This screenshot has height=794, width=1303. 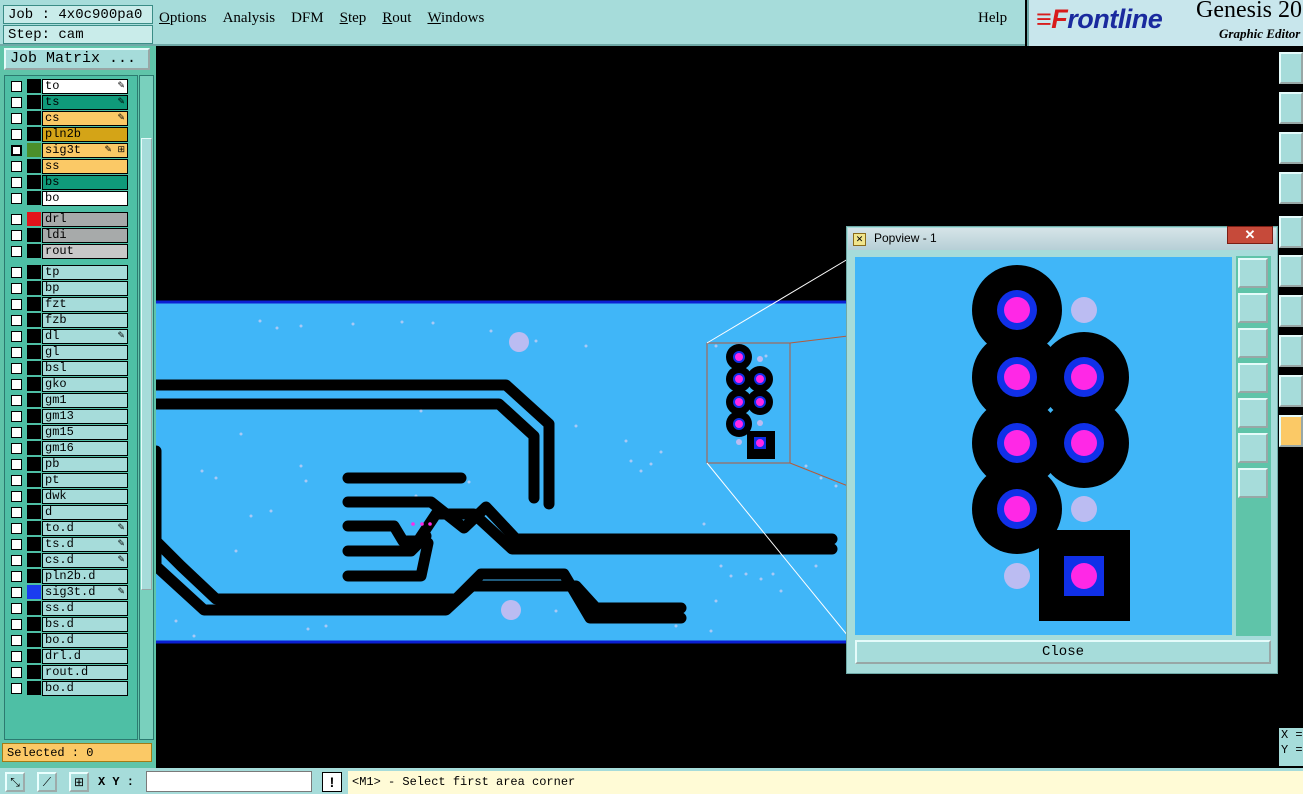 I want to click on menu-analysis: Analysis, so click(x=249, y=18).